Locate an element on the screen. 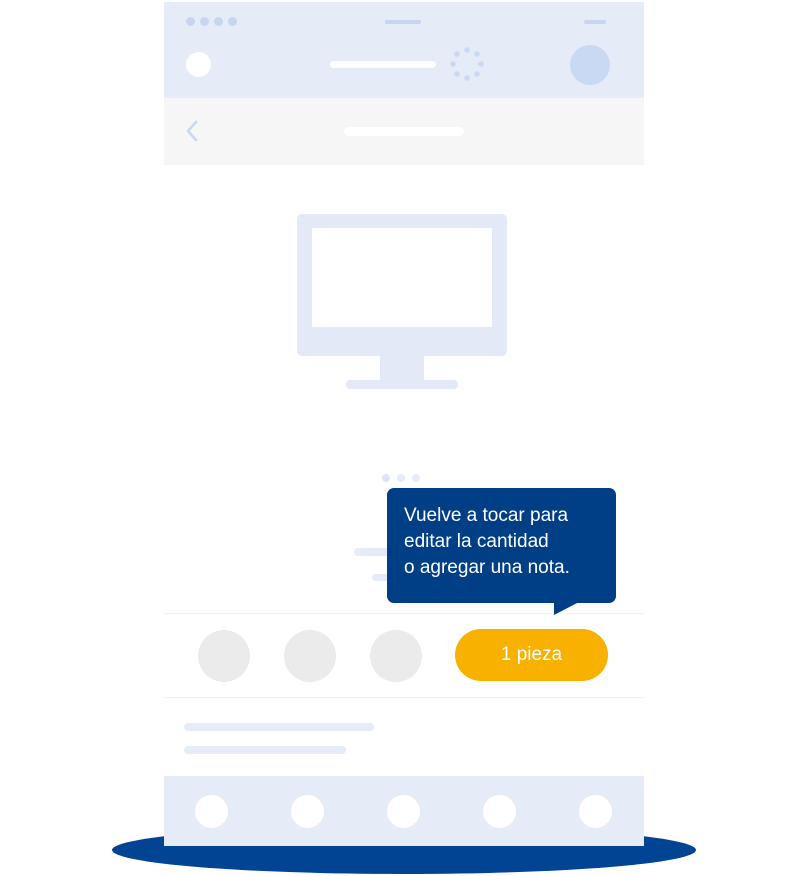  monitor-icon is located at coordinates (402, 301).